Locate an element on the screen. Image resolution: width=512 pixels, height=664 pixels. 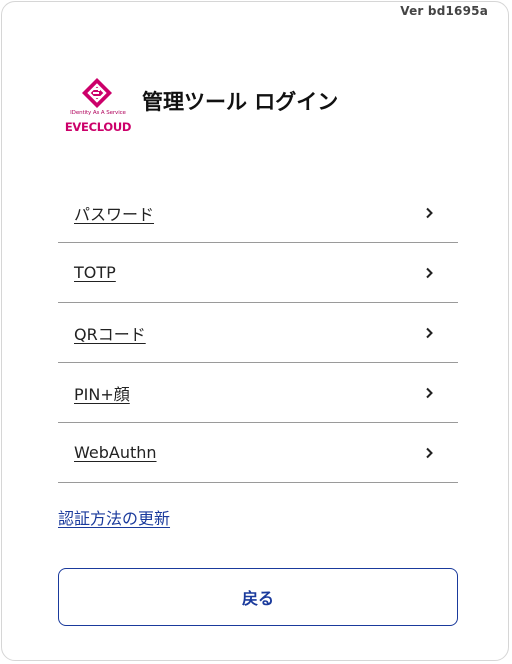
auth-method-pin-face: PIN+顔 is located at coordinates (258, 393).